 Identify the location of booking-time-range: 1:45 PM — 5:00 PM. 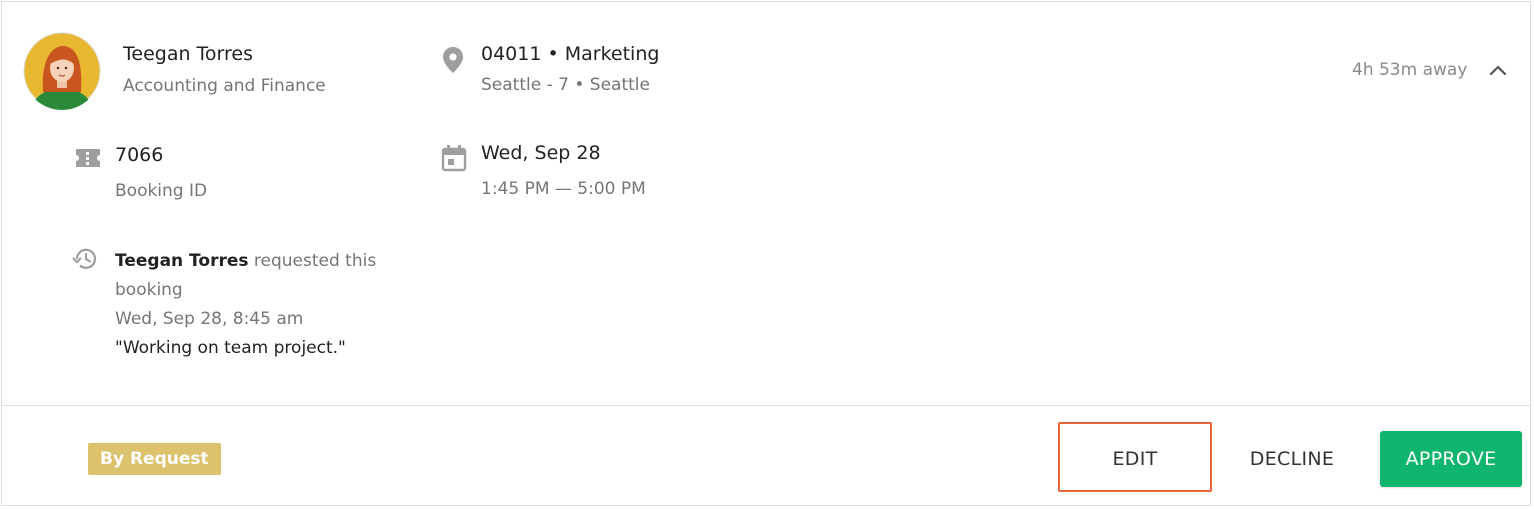
(563, 189).